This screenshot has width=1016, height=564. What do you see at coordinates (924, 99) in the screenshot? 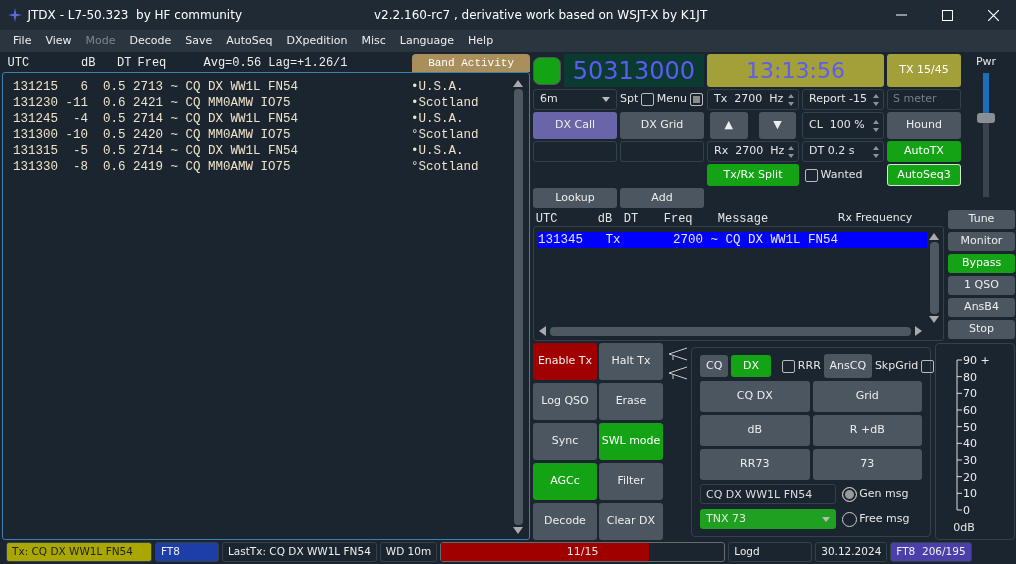
I see `s-meter-field: S meter` at bounding box center [924, 99].